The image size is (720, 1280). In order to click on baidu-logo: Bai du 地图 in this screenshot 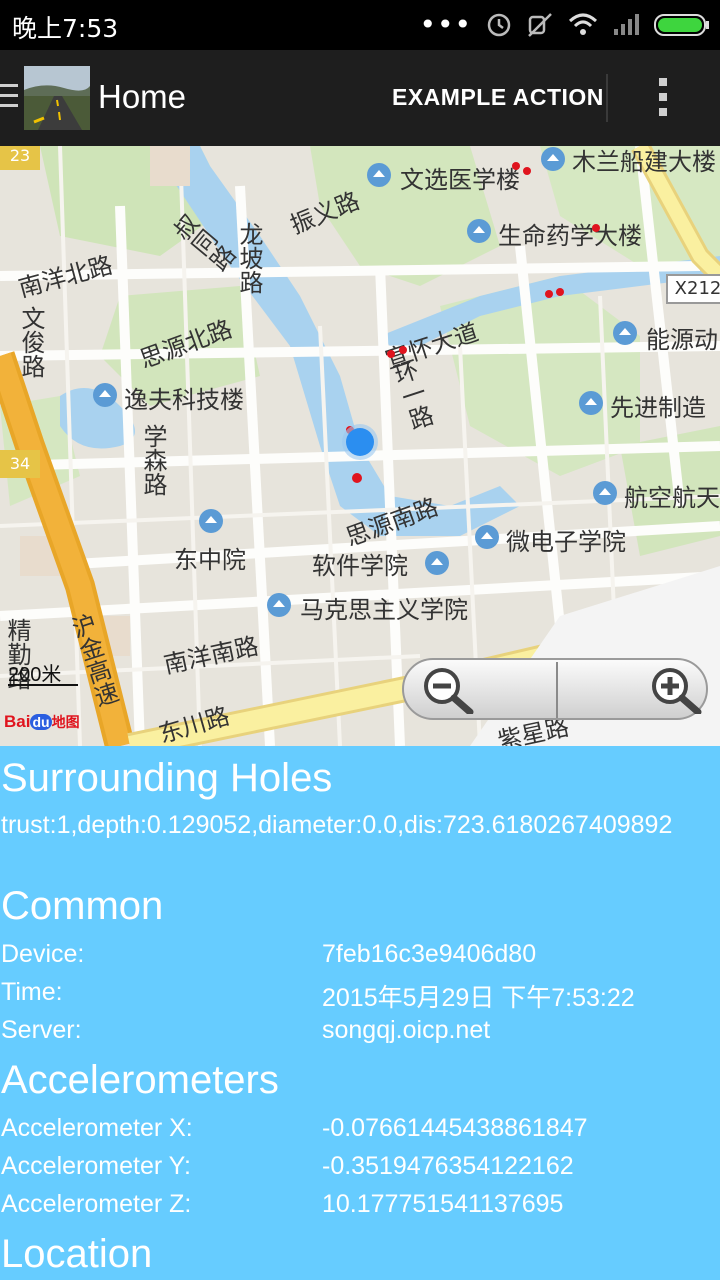, I will do `click(42, 722)`.